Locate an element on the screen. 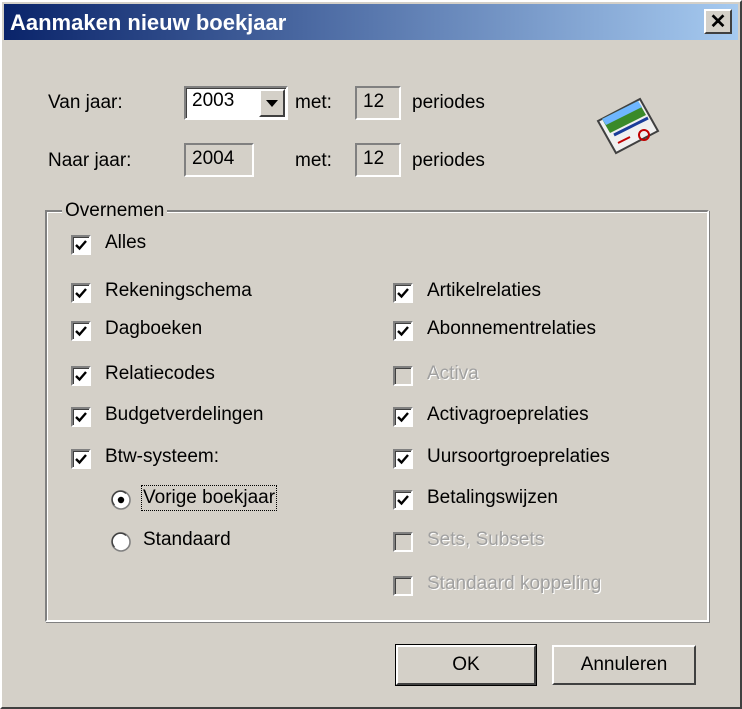 This screenshot has width=742, height=709. from-periods-label: periodes is located at coordinates (448, 102).